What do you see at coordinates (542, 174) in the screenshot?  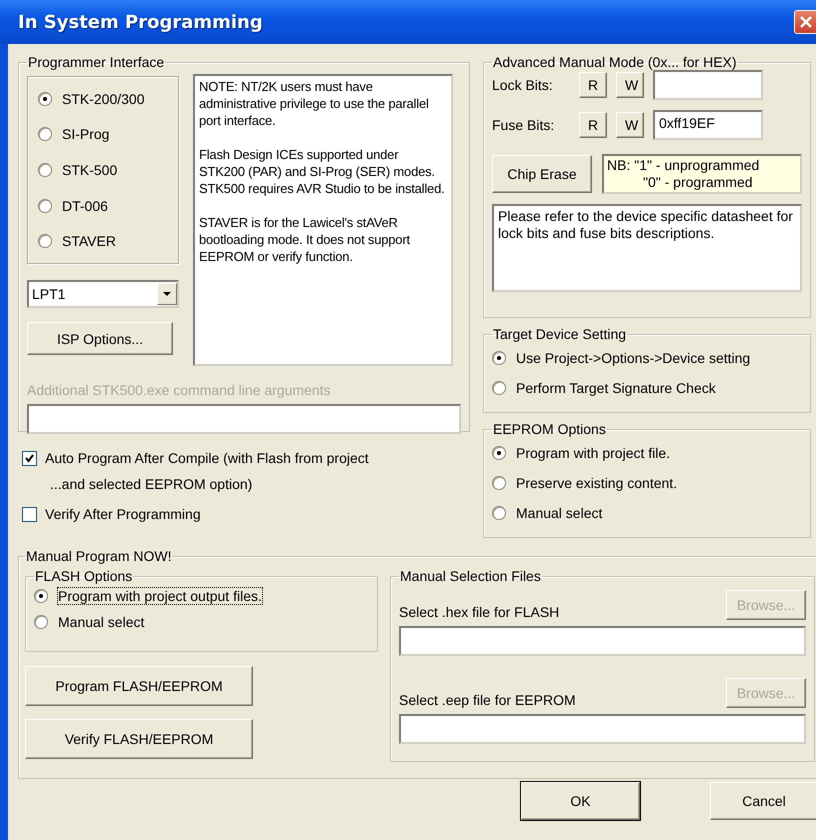 I see `chip-erase-button: Chip Erase` at bounding box center [542, 174].